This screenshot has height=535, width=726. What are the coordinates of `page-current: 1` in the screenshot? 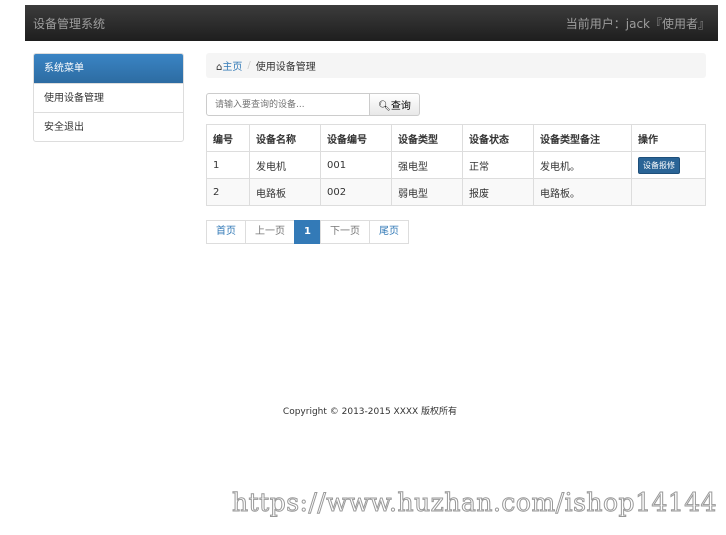 It's located at (307, 232).